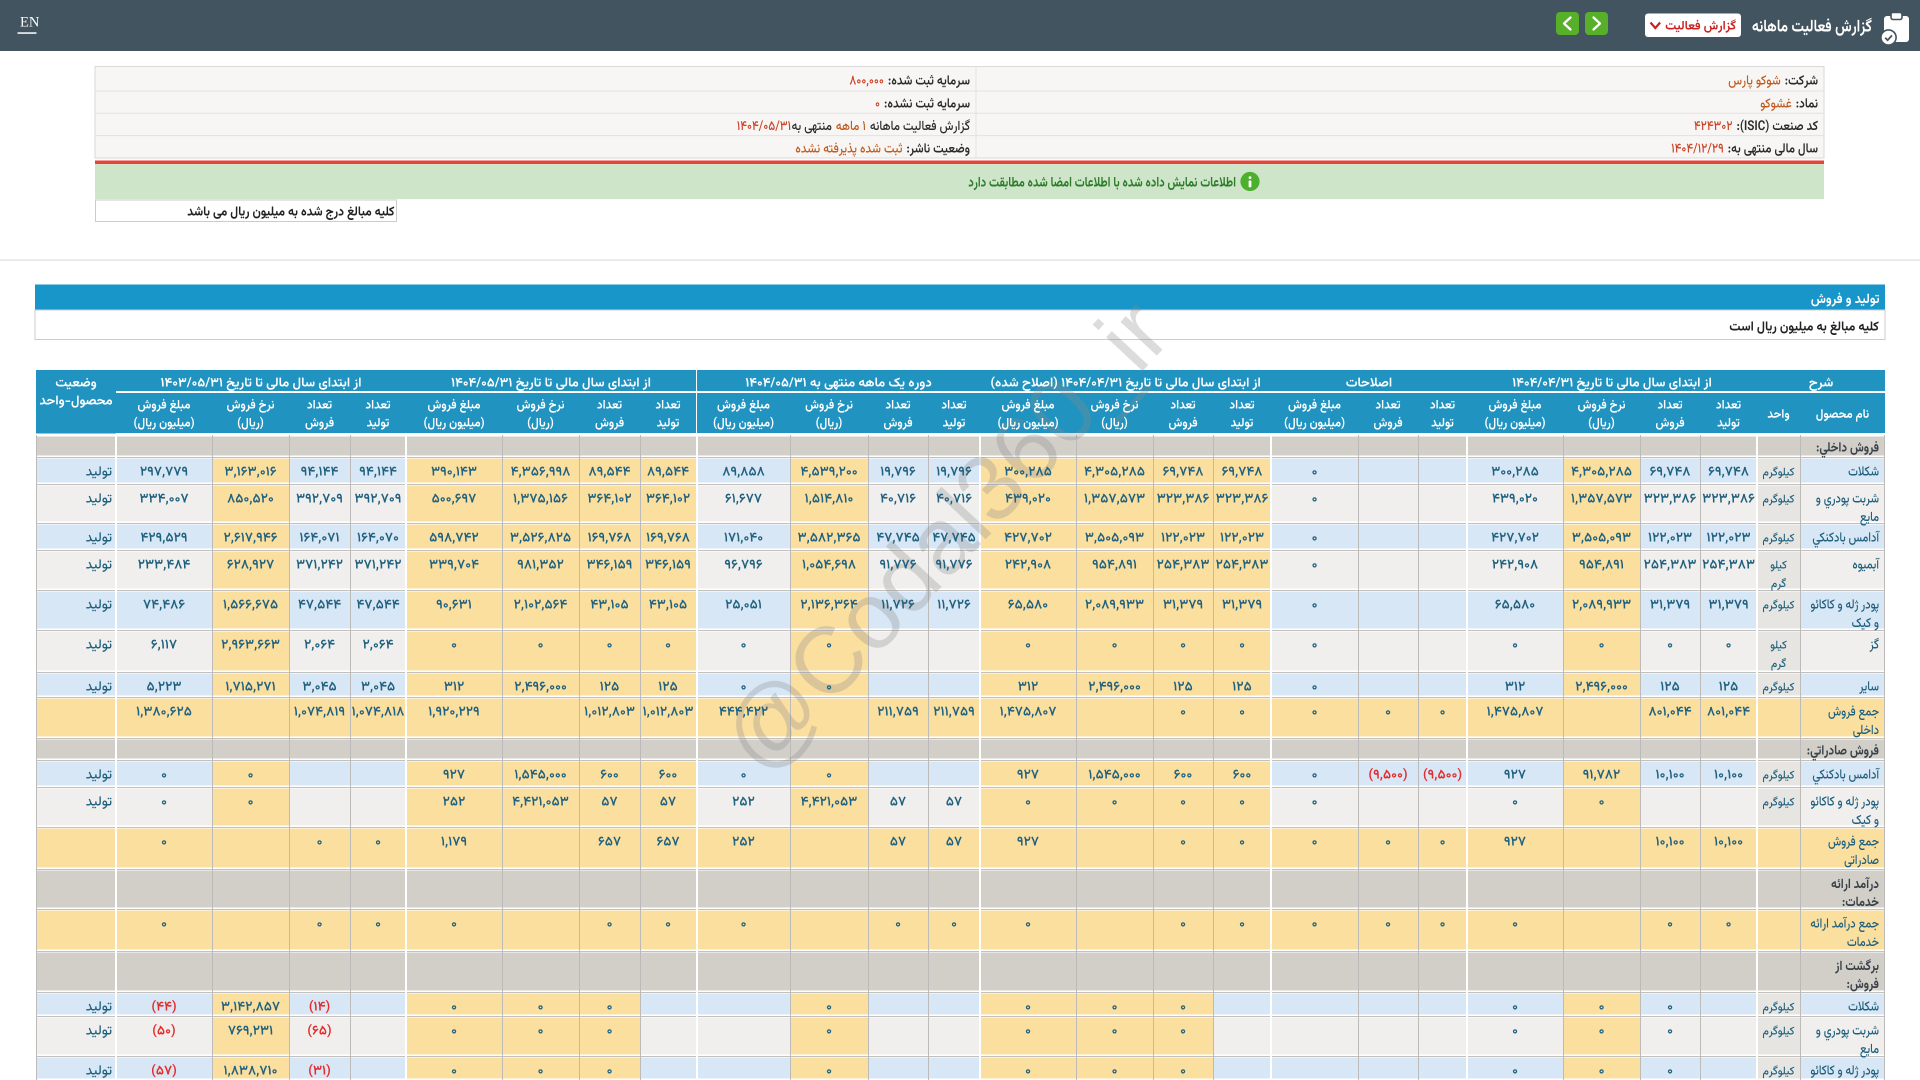 The image size is (1920, 1080). Describe the element at coordinates (30, 23) in the screenshot. I see `svg-text: EN` at that location.